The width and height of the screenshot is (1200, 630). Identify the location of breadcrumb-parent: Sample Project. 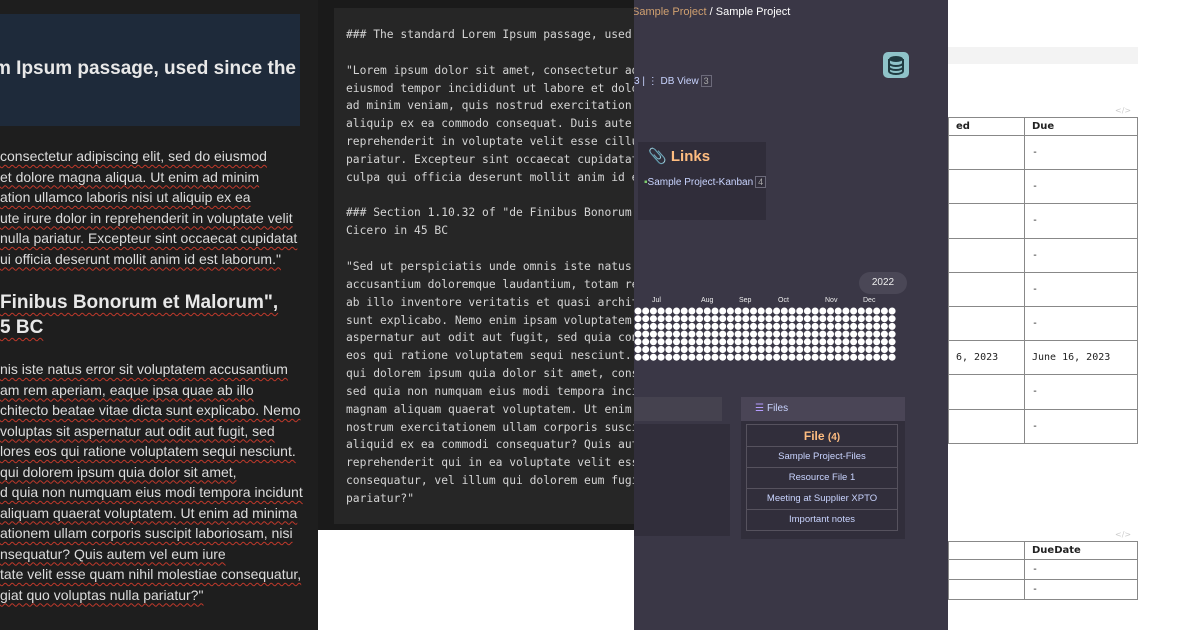
(670, 12).